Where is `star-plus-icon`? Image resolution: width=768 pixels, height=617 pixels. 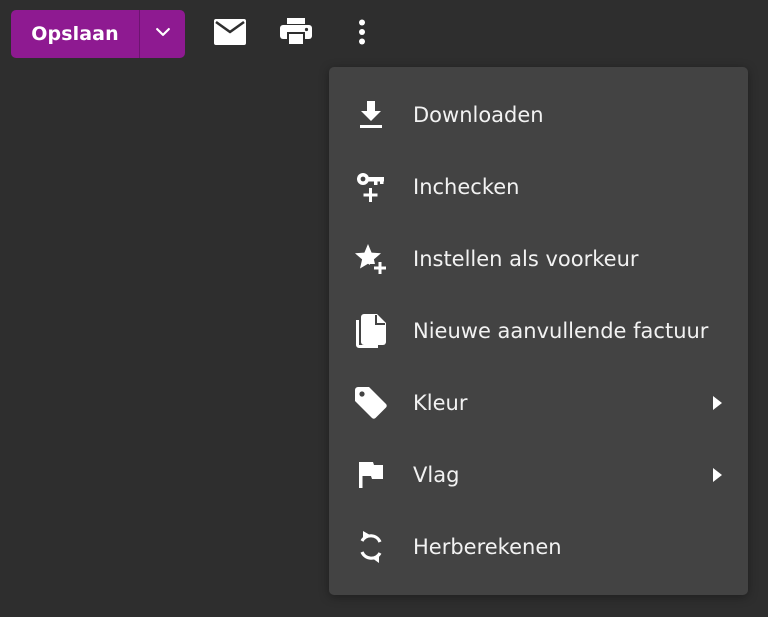 star-plus-icon is located at coordinates (371, 259).